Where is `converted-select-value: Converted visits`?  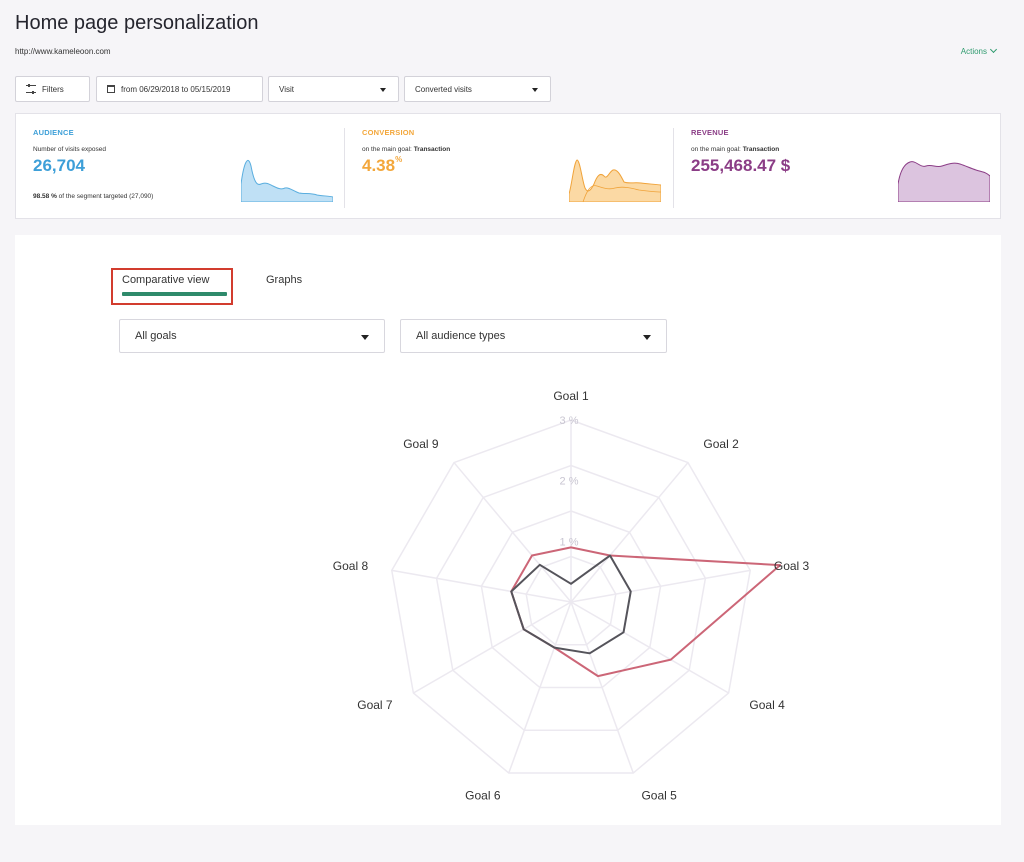
converted-select-value: Converted visits is located at coordinates (443, 89).